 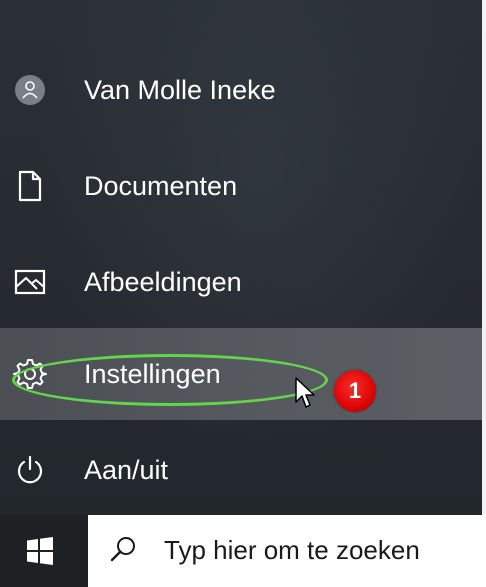 What do you see at coordinates (161, 185) in the screenshot?
I see `documents-label: Documenten` at bounding box center [161, 185].